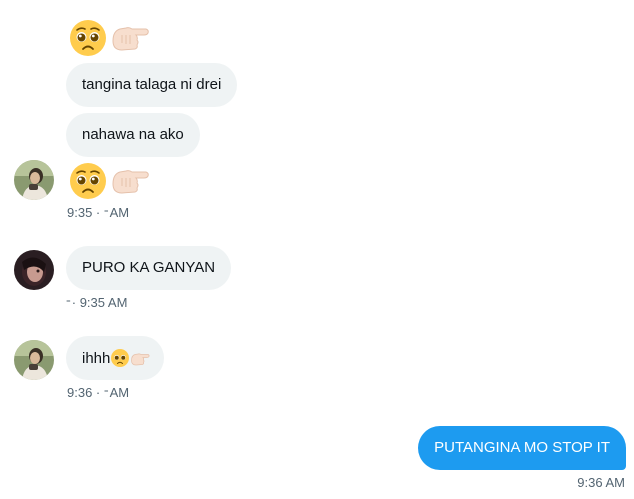 This screenshot has width=634, height=499. I want to click on timestamp-text: 9:35 ·, so click(85, 212).